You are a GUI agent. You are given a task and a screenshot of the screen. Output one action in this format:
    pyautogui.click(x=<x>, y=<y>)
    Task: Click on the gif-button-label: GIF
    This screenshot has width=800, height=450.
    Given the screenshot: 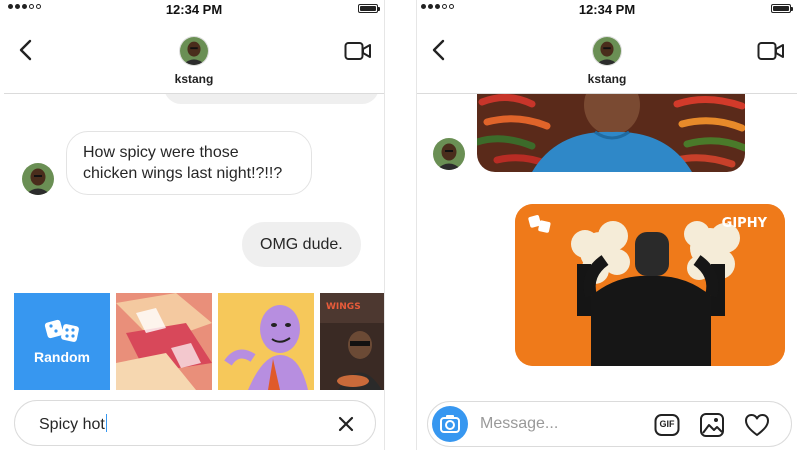 What is the action you would take?
    pyautogui.click(x=667, y=424)
    